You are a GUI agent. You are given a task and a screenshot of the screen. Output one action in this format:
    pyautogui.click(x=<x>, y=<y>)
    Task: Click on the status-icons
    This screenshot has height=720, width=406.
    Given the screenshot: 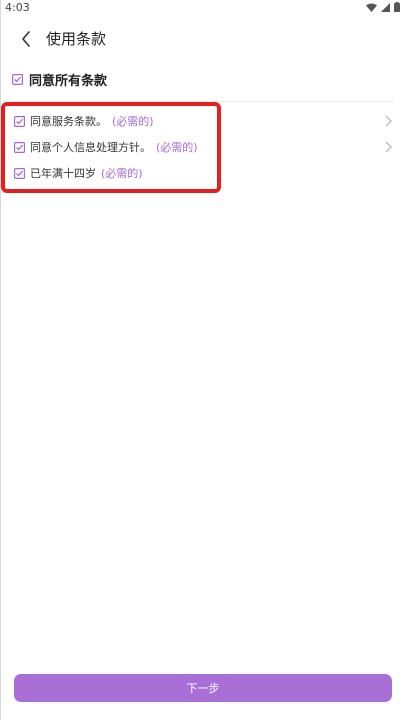 What is the action you would take?
    pyautogui.click(x=383, y=7)
    